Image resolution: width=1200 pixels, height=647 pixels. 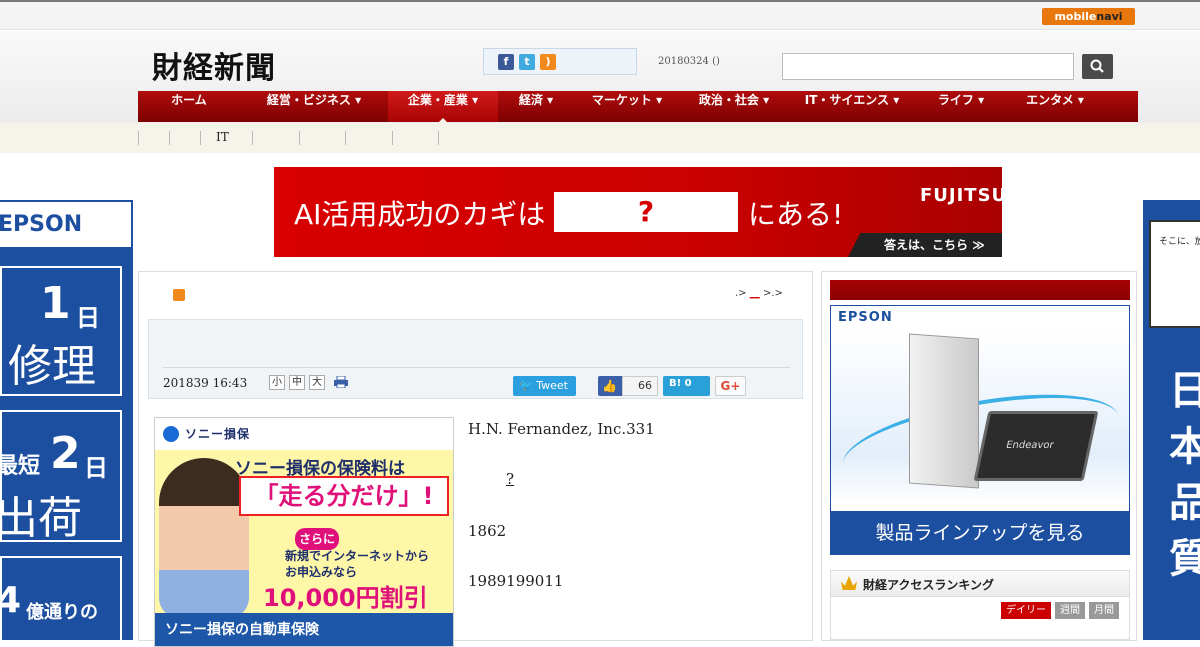 What do you see at coordinates (487, 531) in the screenshot?
I see `article-paragraph: 1862` at bounding box center [487, 531].